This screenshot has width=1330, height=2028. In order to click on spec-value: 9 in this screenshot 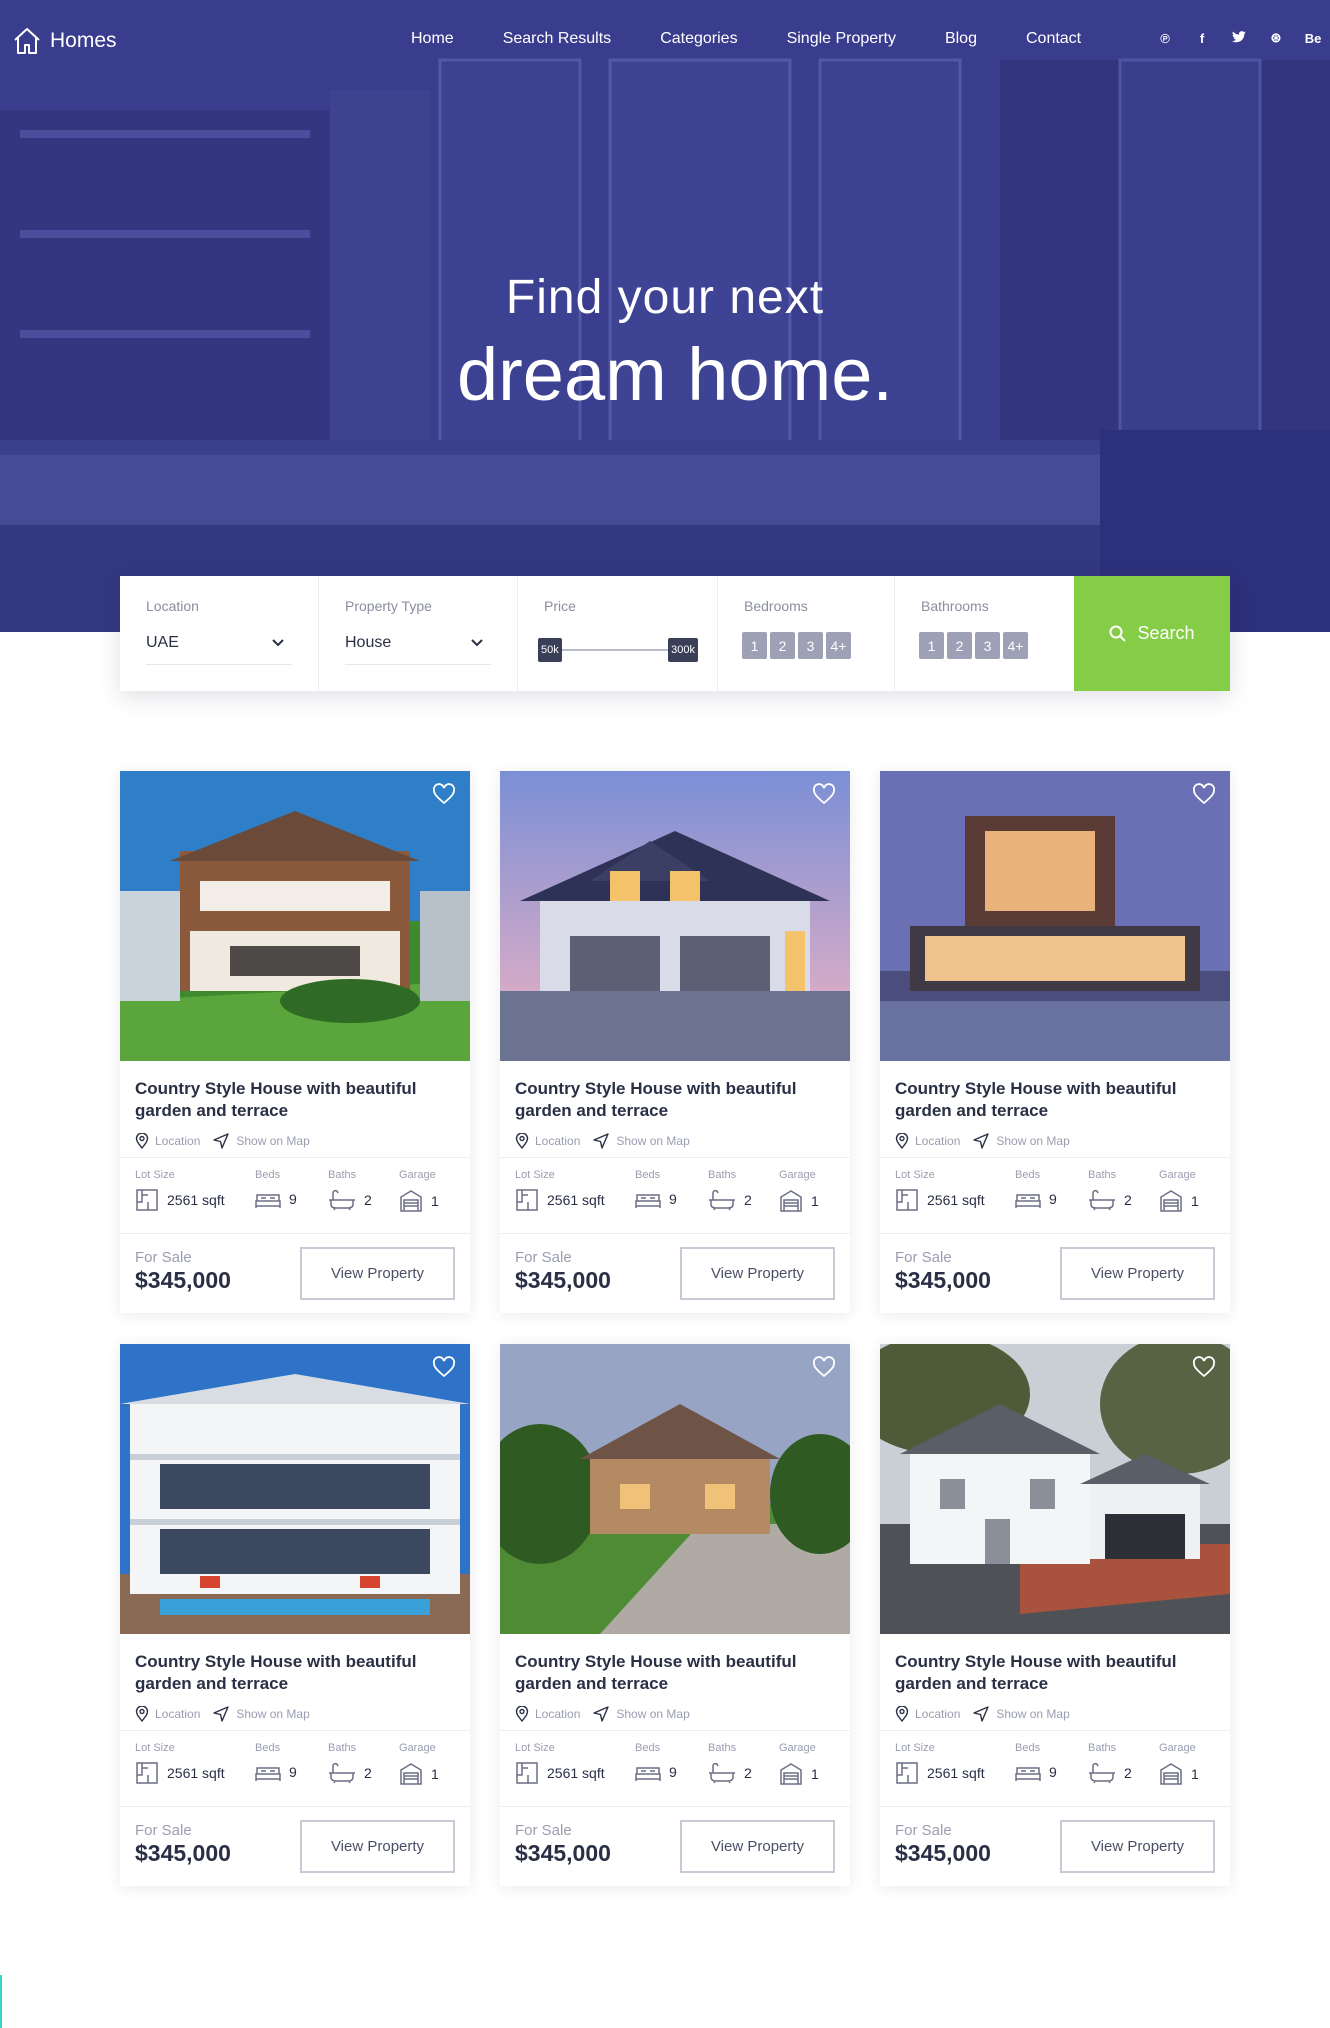, I will do `click(1053, 1199)`.